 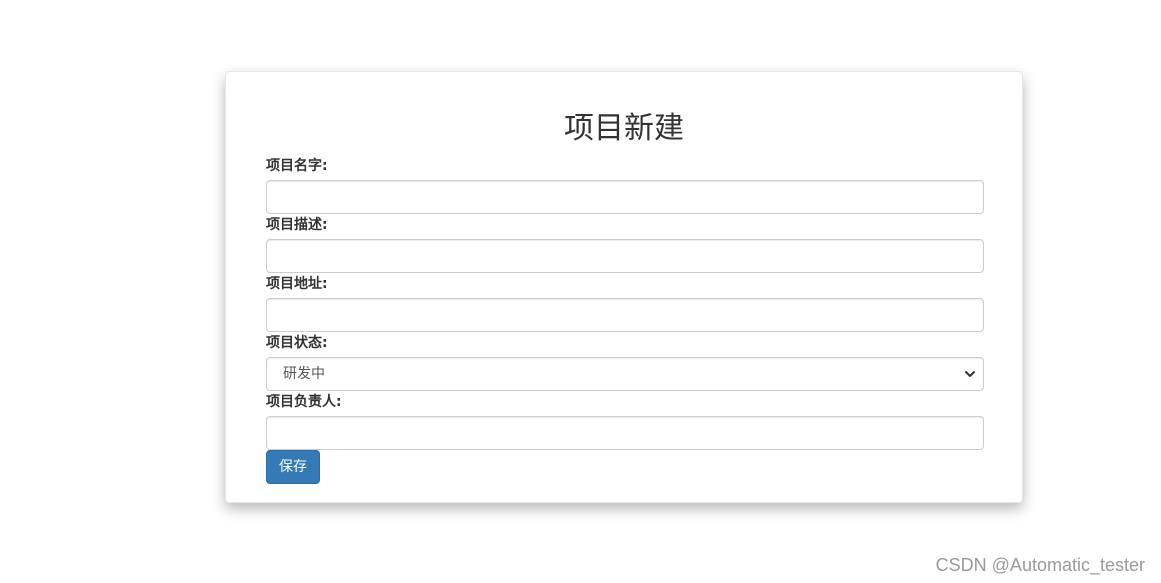 What do you see at coordinates (625, 315) in the screenshot?
I see `project-address-input` at bounding box center [625, 315].